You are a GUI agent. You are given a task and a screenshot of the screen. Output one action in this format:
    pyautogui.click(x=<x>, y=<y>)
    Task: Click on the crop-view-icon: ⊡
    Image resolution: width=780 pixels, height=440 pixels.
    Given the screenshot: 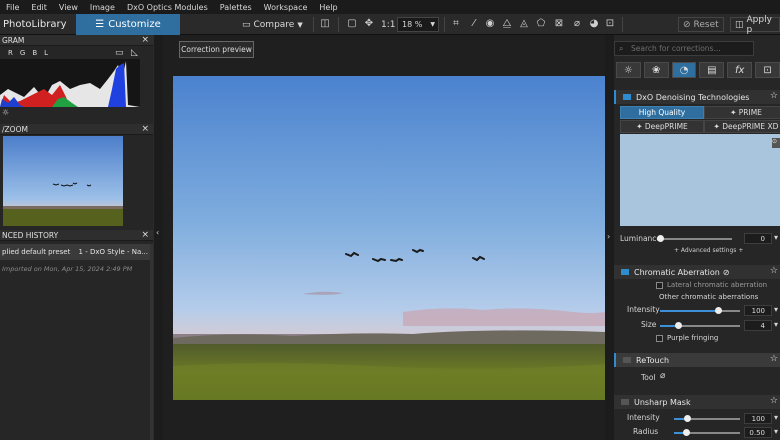 What is the action you would take?
    pyautogui.click(x=610, y=24)
    